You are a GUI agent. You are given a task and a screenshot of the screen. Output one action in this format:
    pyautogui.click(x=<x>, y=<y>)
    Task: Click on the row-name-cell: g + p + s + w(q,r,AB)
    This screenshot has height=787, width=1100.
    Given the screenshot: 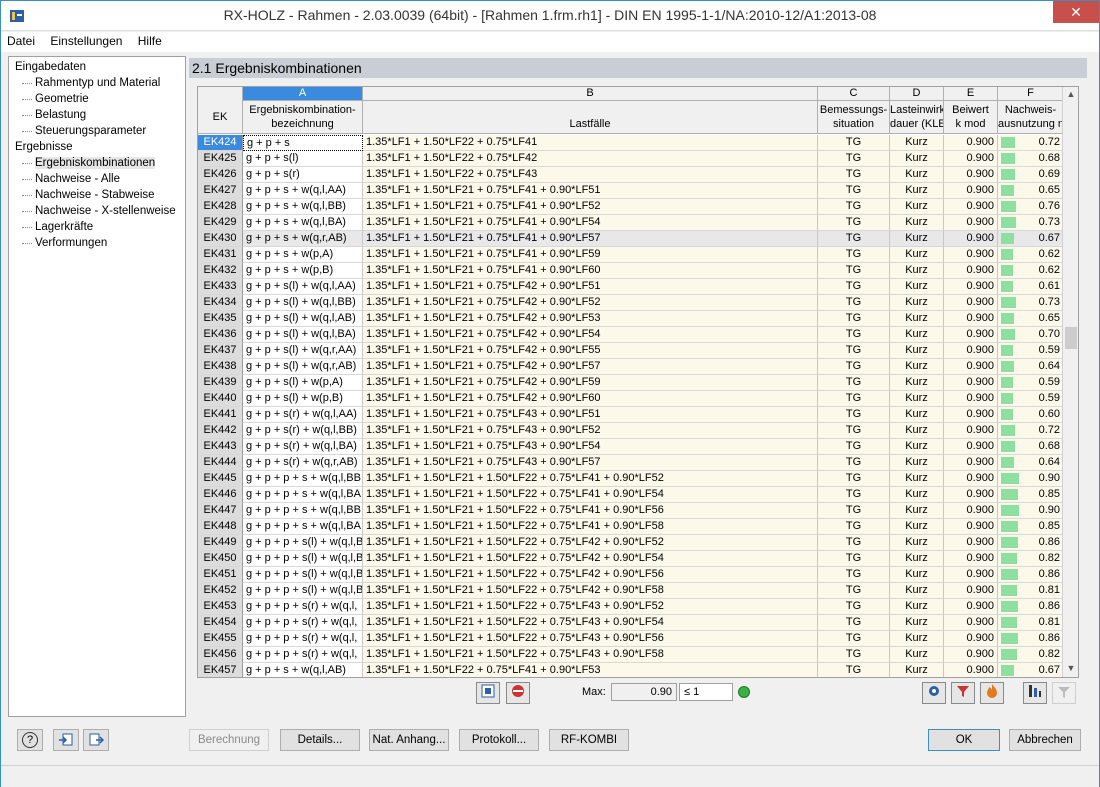 What is the action you would take?
    pyautogui.click(x=303, y=239)
    